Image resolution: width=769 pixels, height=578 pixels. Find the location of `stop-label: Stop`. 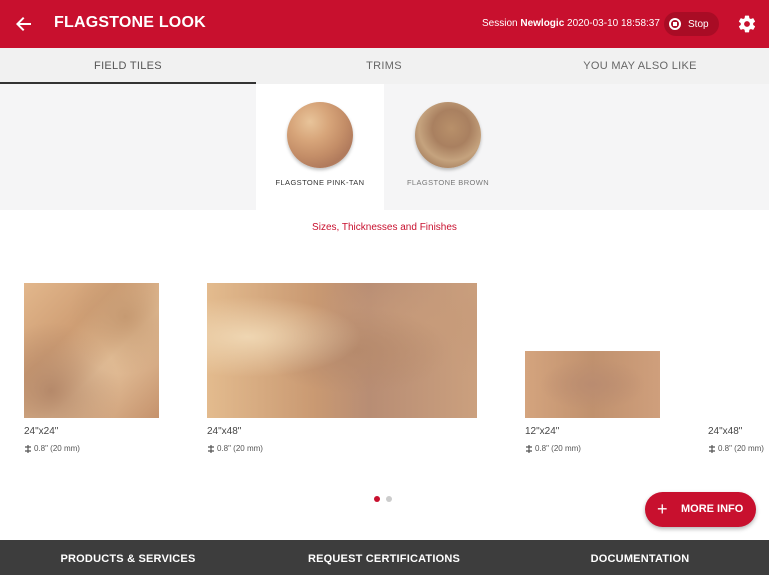

stop-label: Stop is located at coordinates (698, 24).